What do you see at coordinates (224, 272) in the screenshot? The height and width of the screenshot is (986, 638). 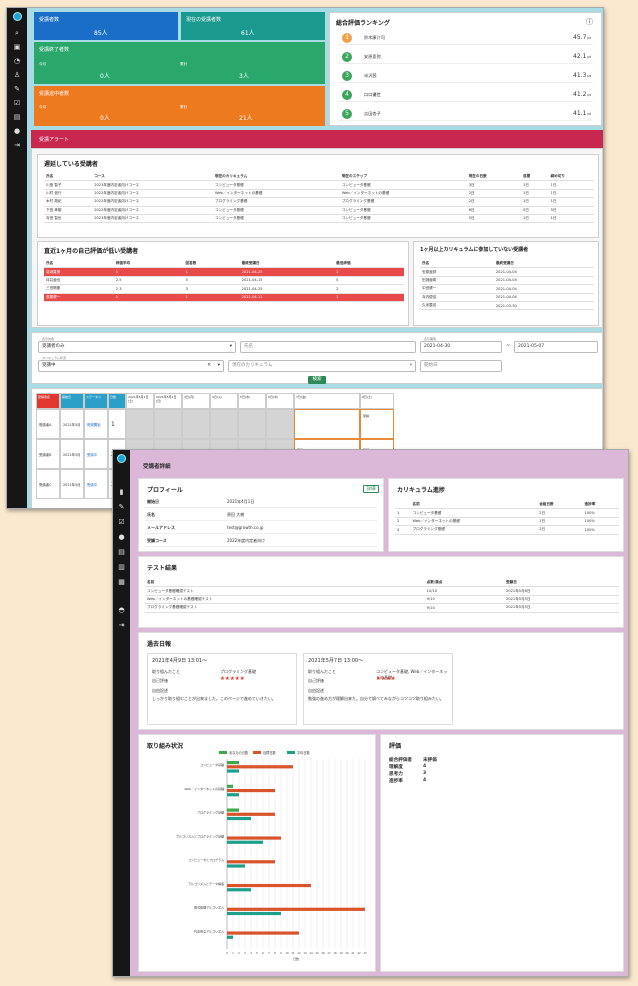 I see `table-row: 葛城直美 1 1 2021-04-25 1` at bounding box center [224, 272].